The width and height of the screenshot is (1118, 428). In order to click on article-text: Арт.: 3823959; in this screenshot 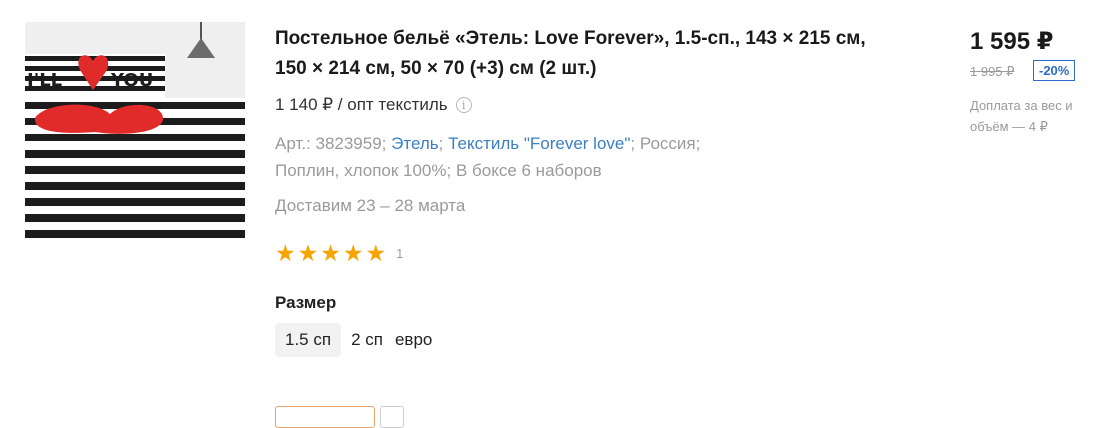, I will do `click(333, 143)`.